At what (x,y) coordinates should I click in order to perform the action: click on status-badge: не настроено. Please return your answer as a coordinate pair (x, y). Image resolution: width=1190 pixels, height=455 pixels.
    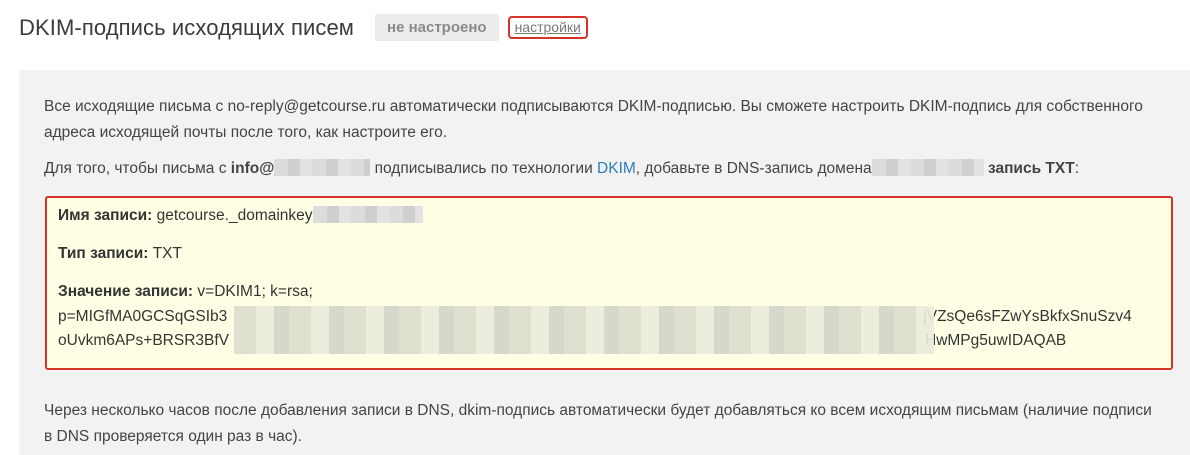
    Looking at the image, I should click on (437, 27).